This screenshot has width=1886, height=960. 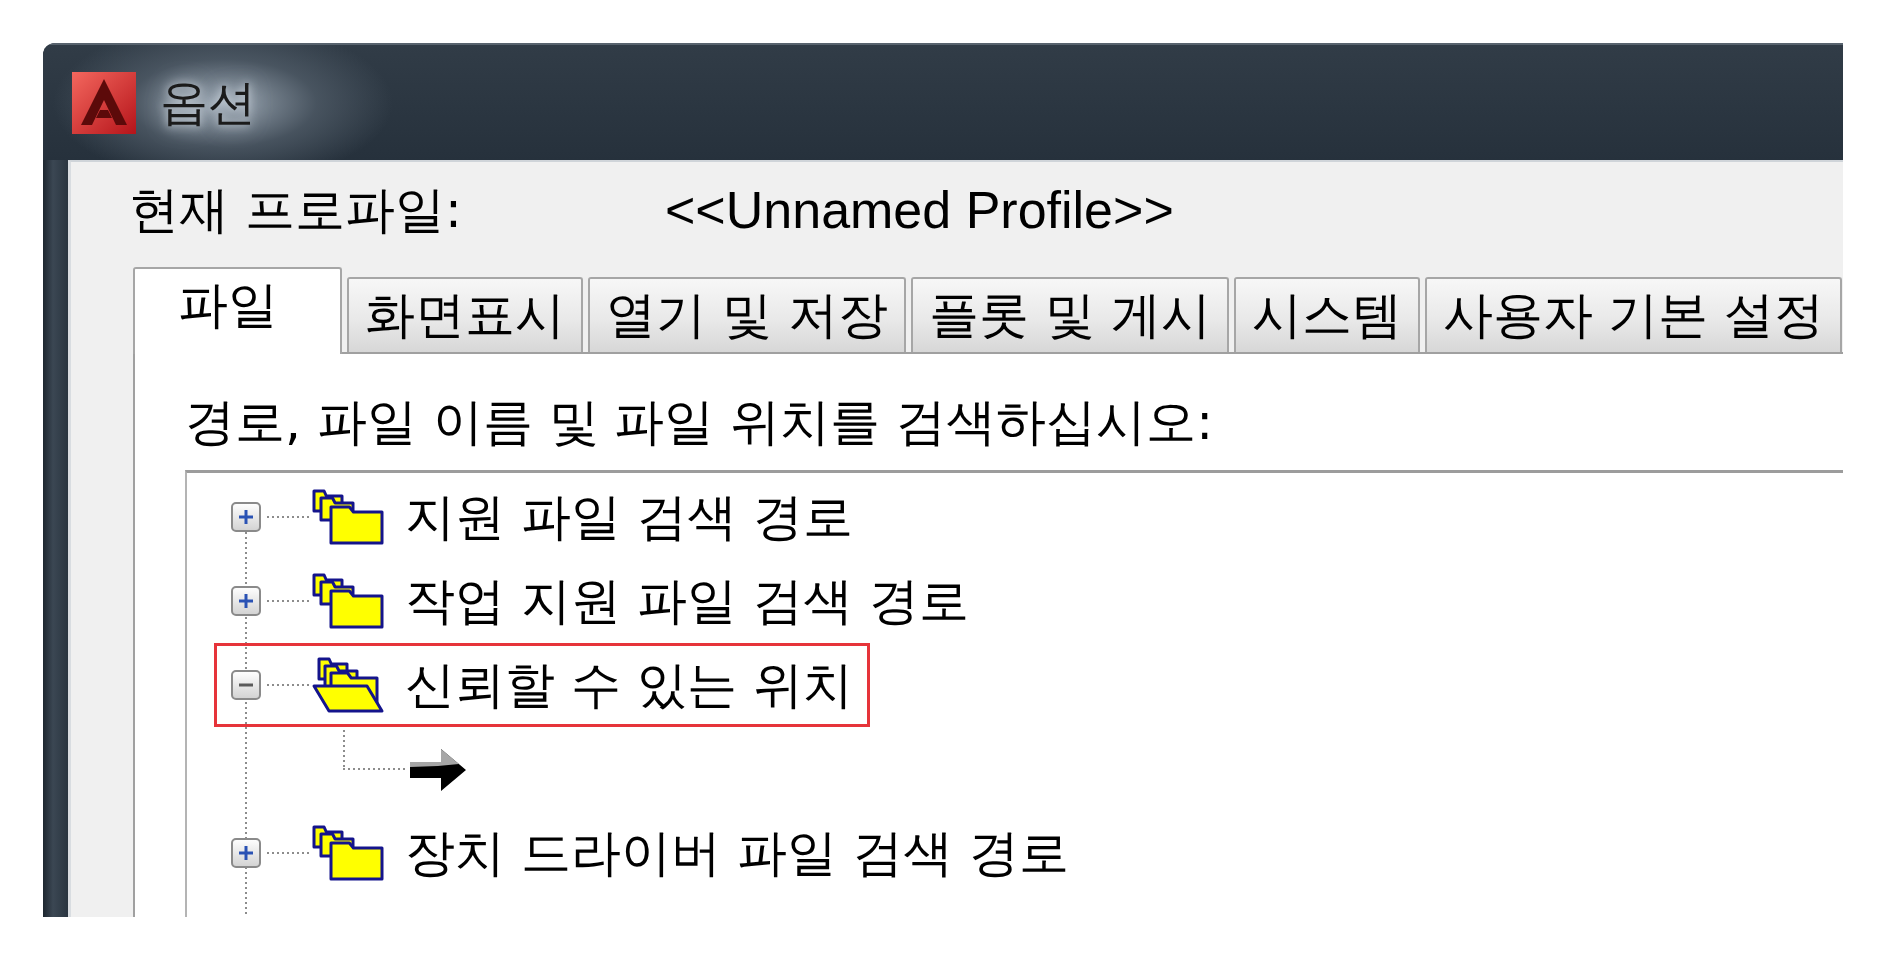 I want to click on collapse-icon, so click(x=246, y=685).